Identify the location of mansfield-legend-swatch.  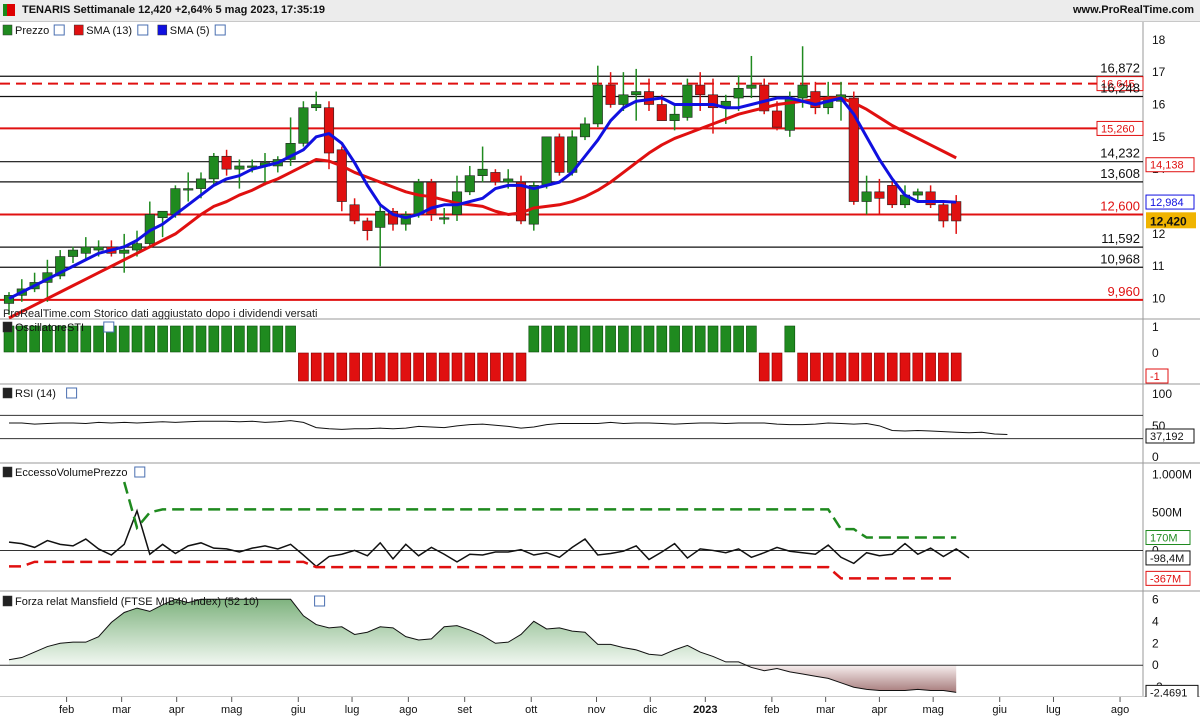
(7, 601).